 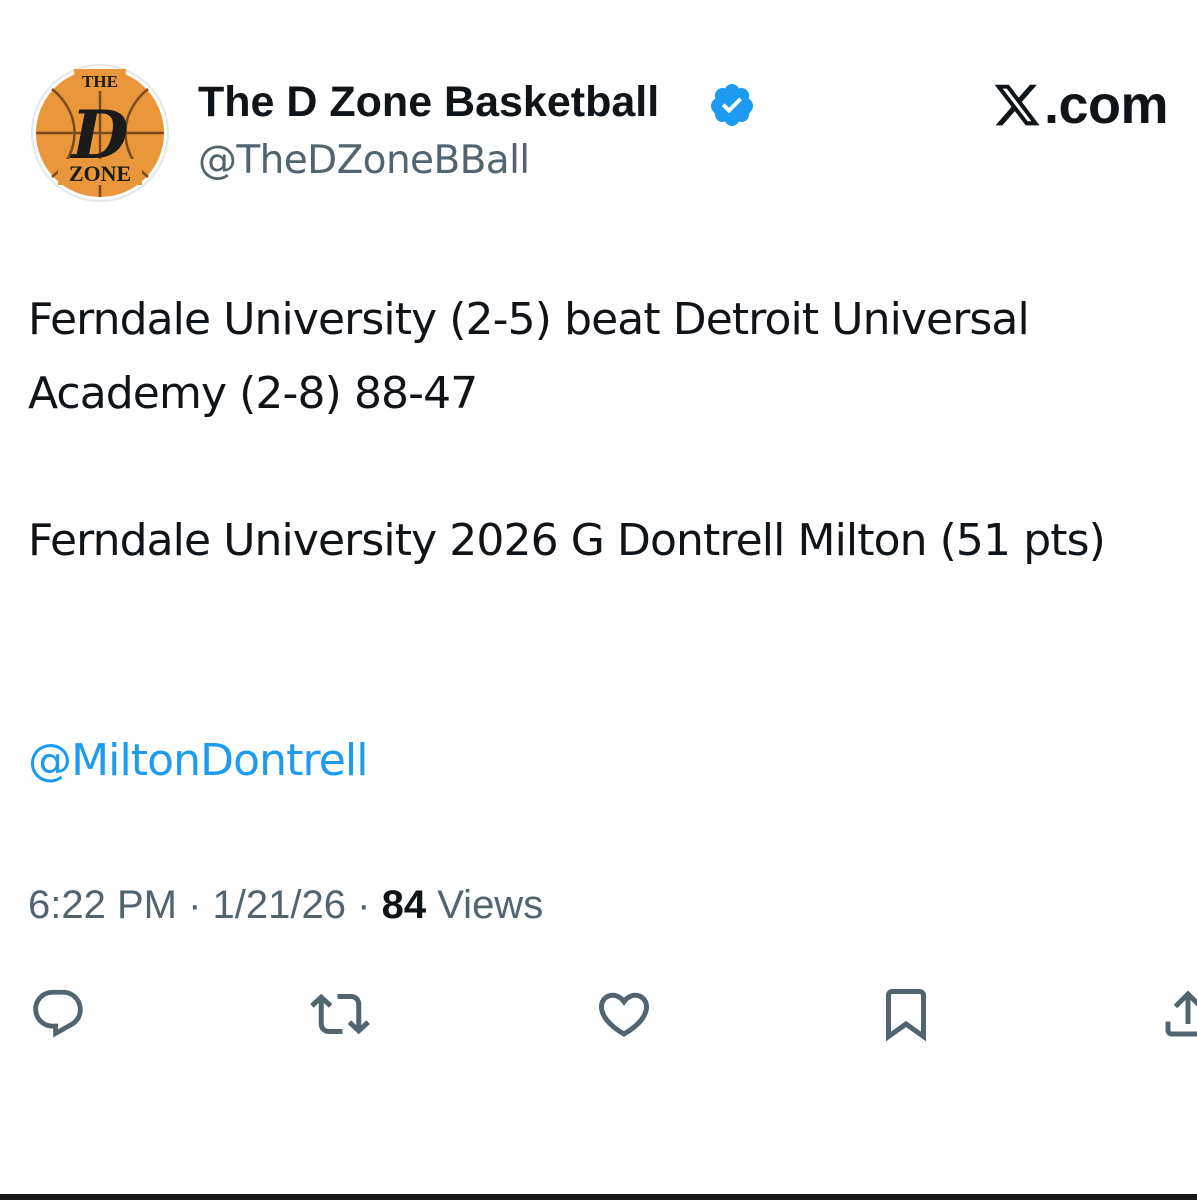 I want to click on brand-domain-text: .com, so click(x=1106, y=105).